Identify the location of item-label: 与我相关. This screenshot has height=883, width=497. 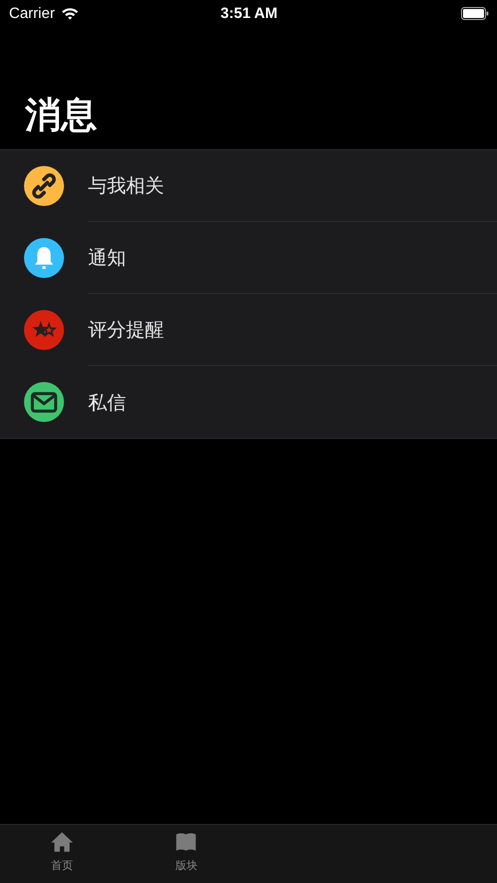
(126, 186).